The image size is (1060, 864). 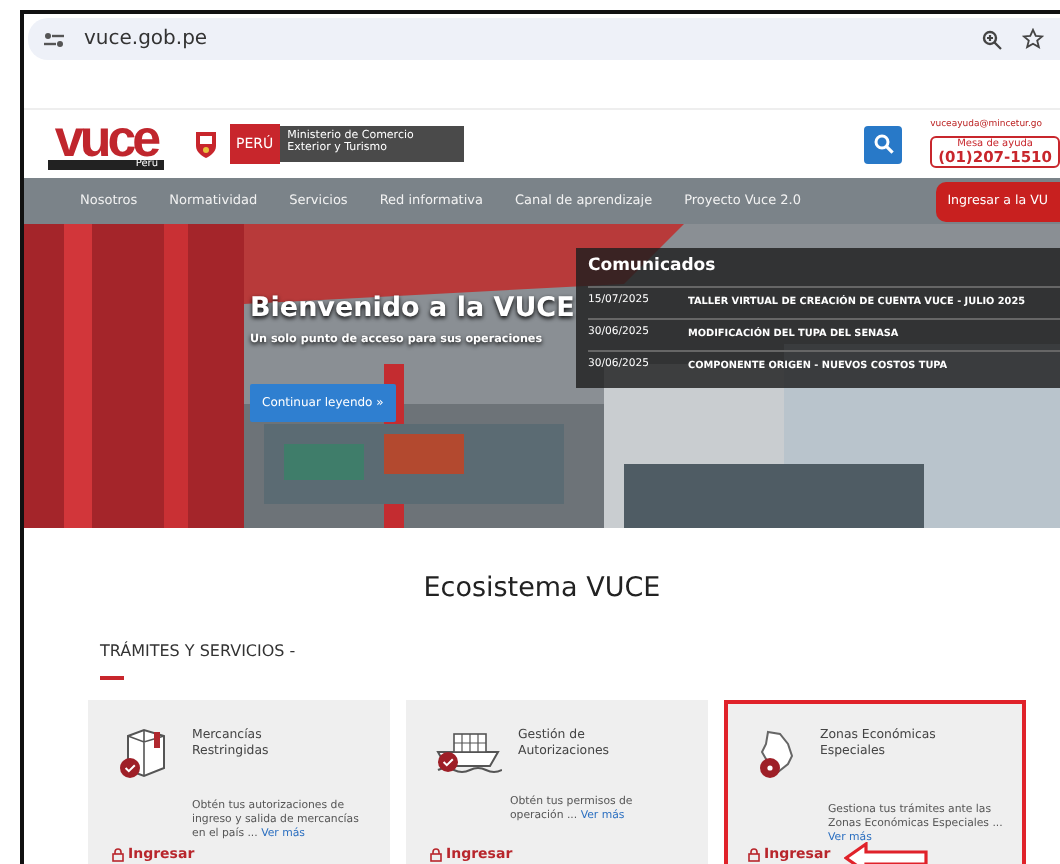 I want to click on zoom-icon, so click(x=992, y=39).